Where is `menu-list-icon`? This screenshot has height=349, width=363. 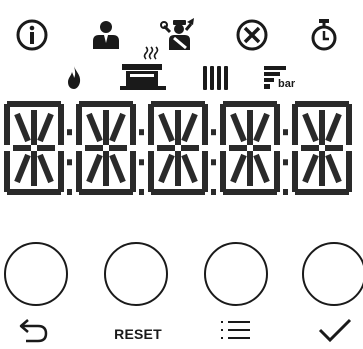
menu-list-icon is located at coordinates (236, 330).